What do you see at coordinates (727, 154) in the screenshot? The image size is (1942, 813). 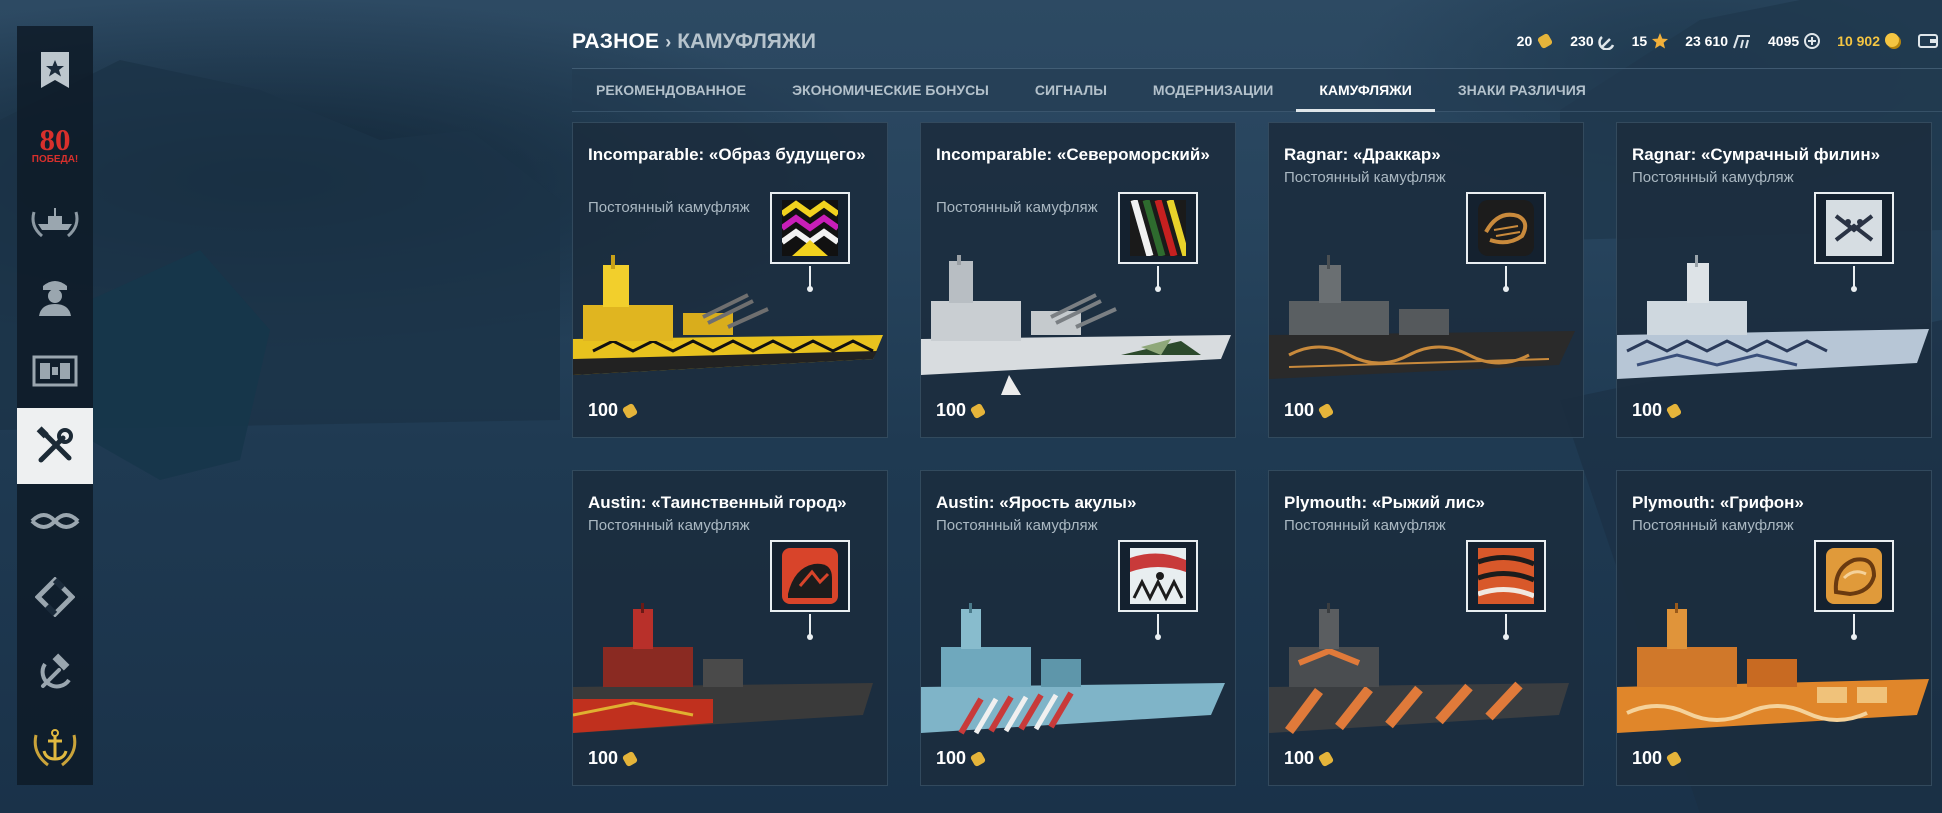 I see `camo-card-title: Incomparable: «Образ будущего»` at bounding box center [727, 154].